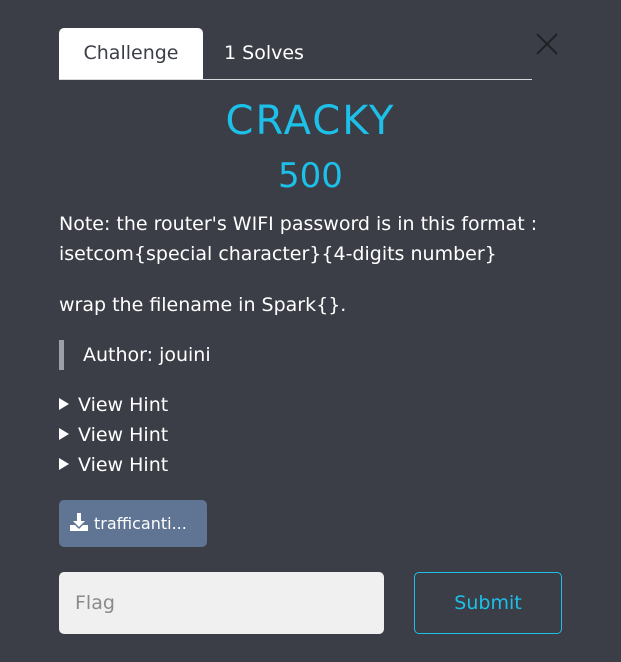 Image resolution: width=621 pixels, height=662 pixels. I want to click on download-icon, so click(79, 522).